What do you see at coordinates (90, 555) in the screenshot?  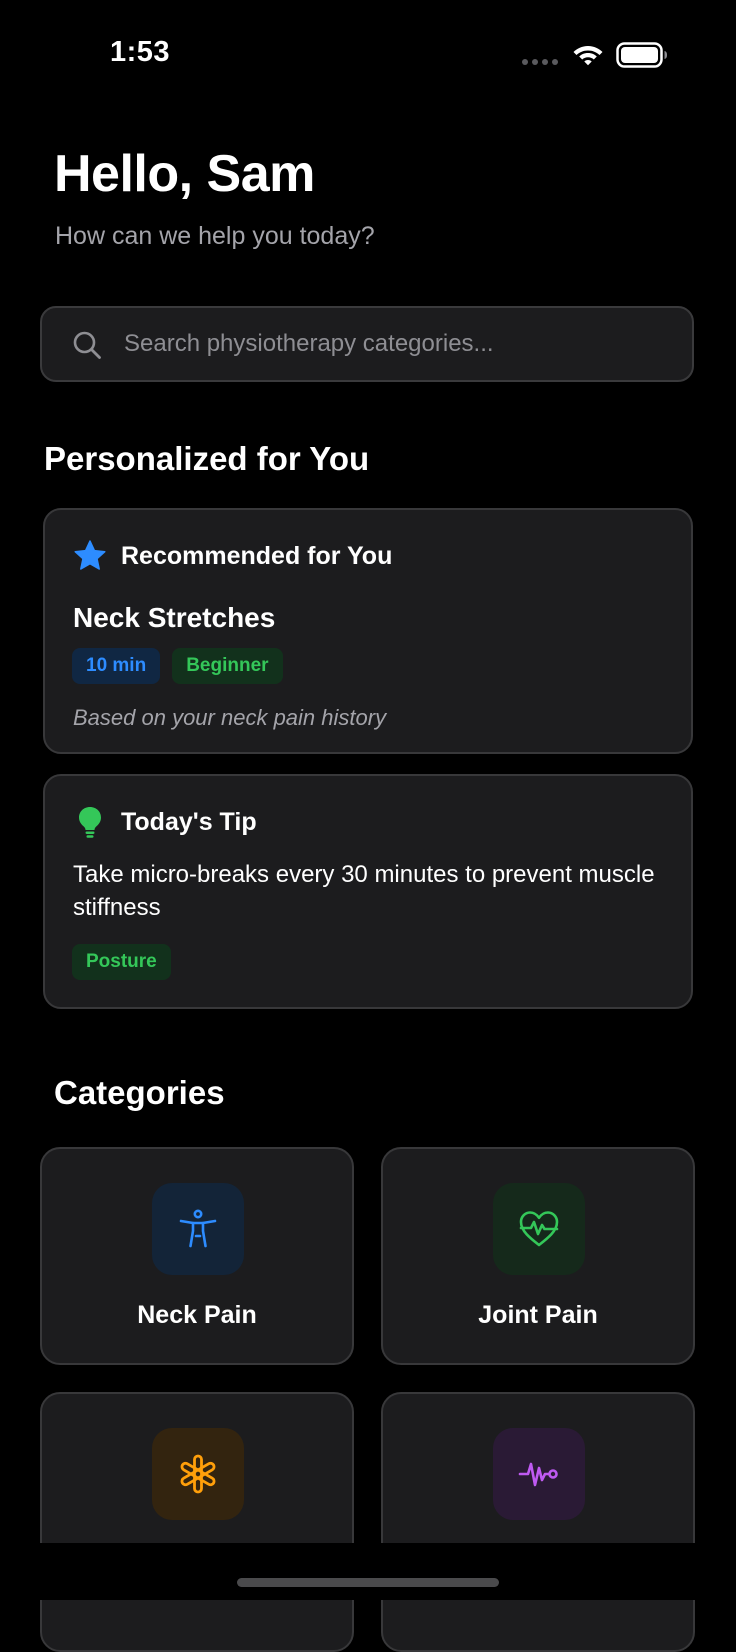 I see `star-icon` at bounding box center [90, 555].